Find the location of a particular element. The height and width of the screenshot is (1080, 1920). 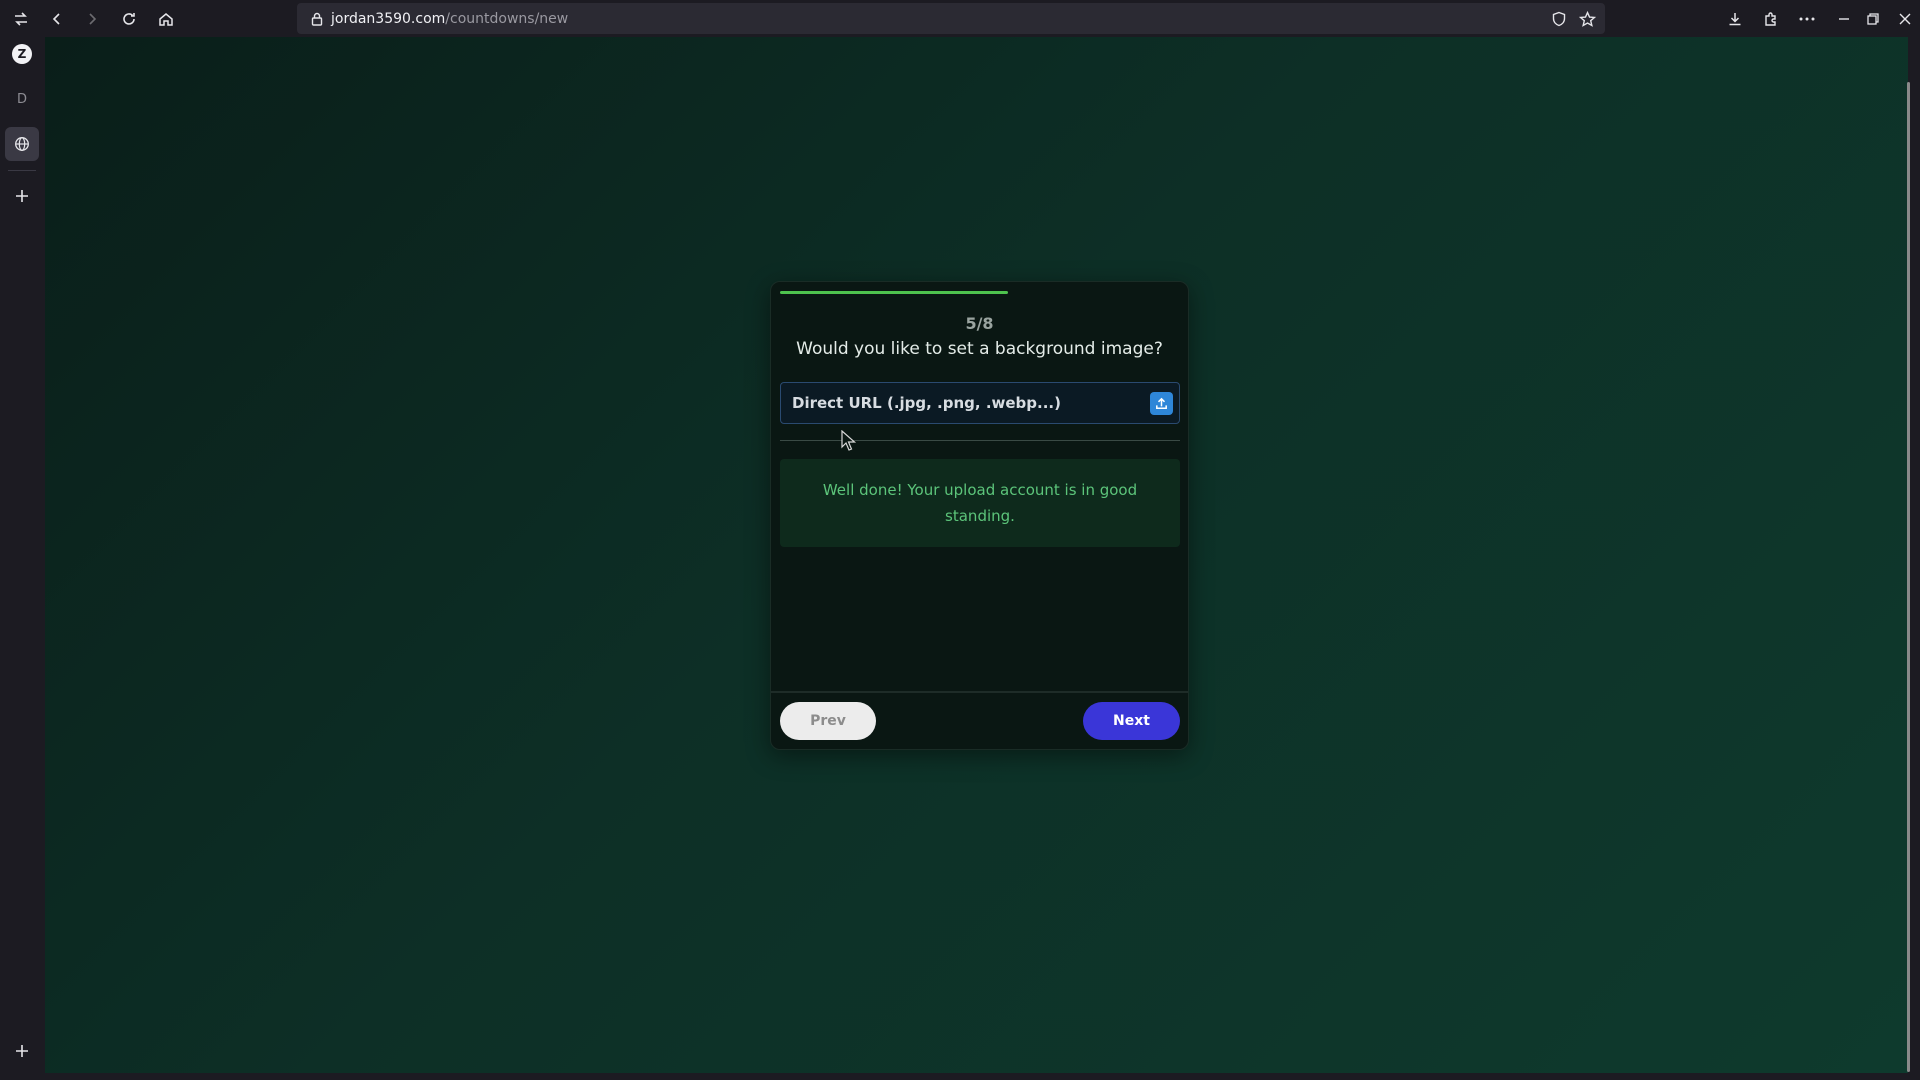

upload-icon is located at coordinates (1161, 403).